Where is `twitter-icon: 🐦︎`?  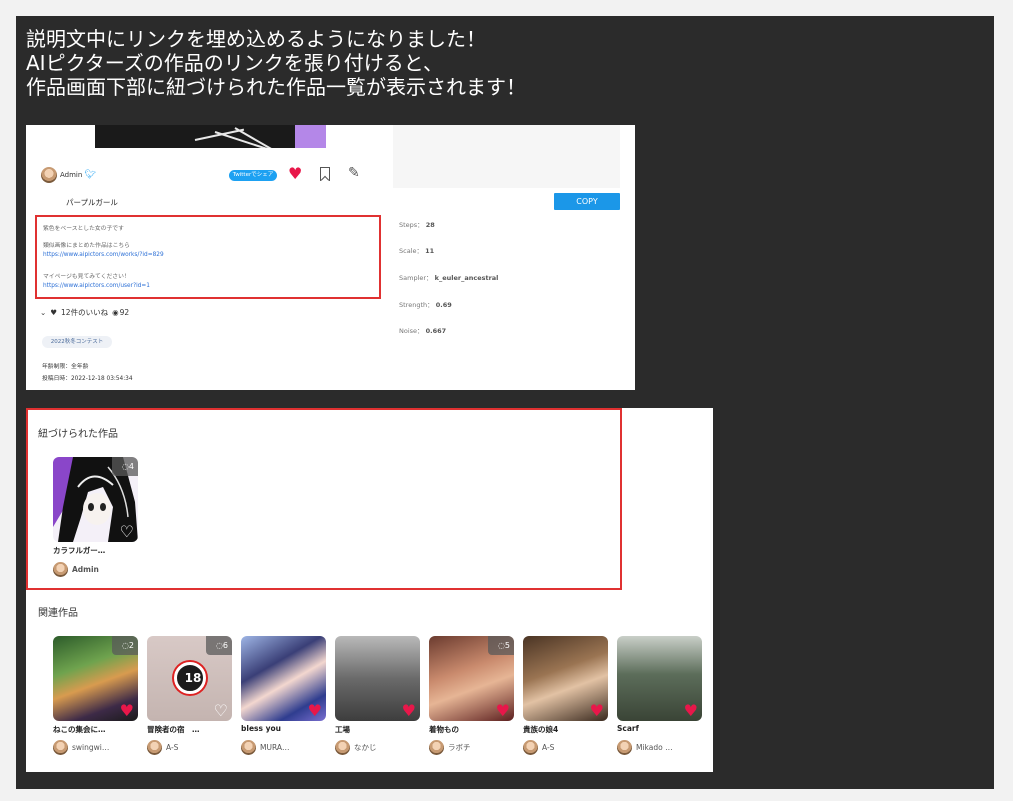
twitter-icon: 🐦︎ is located at coordinates (89, 175).